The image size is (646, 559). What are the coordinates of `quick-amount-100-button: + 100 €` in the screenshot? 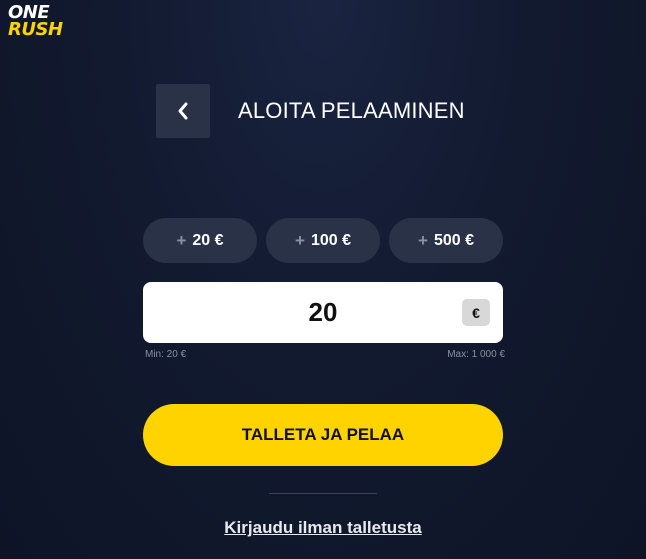 It's located at (323, 240).